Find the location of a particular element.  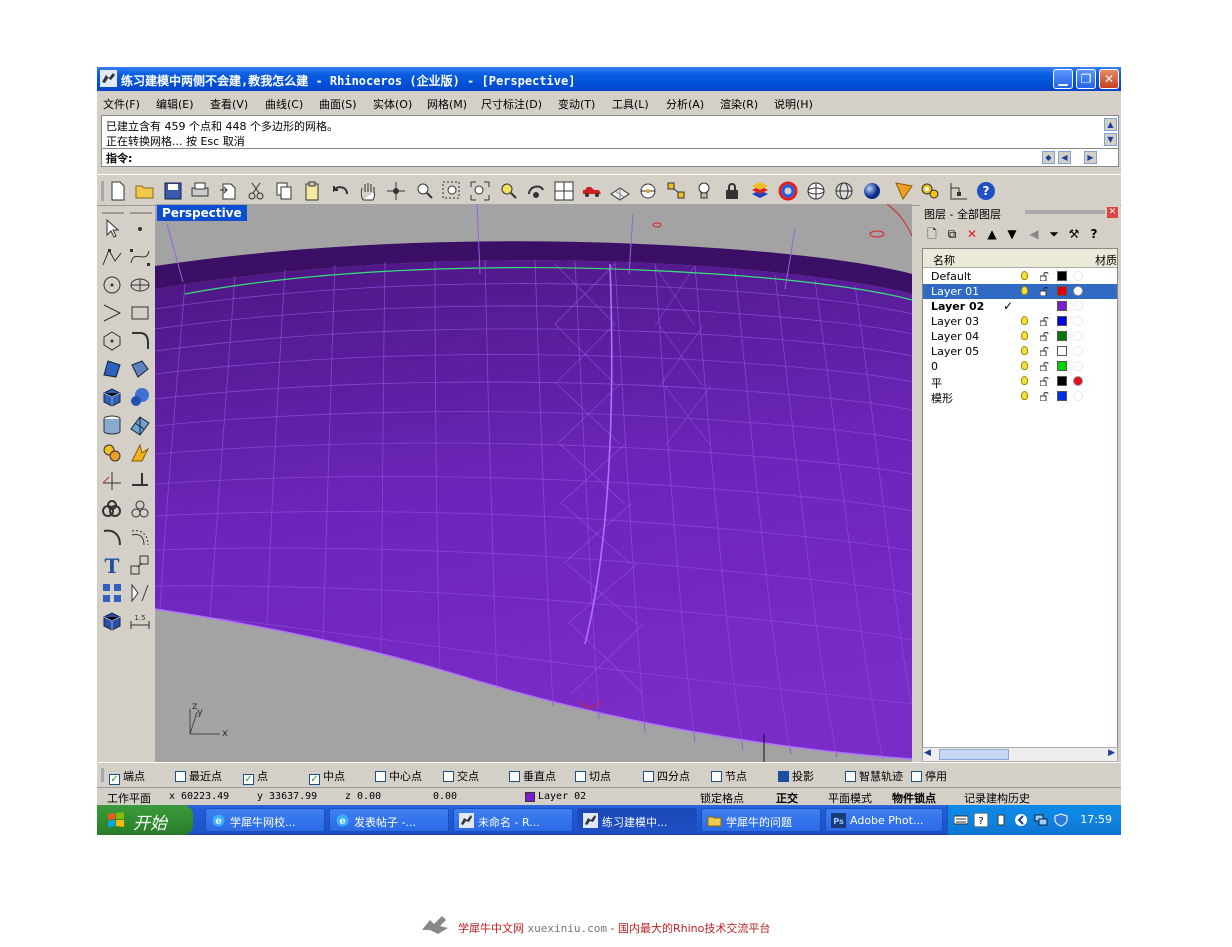

menu-dimension: 尺寸标注(D) is located at coordinates (511, 104).